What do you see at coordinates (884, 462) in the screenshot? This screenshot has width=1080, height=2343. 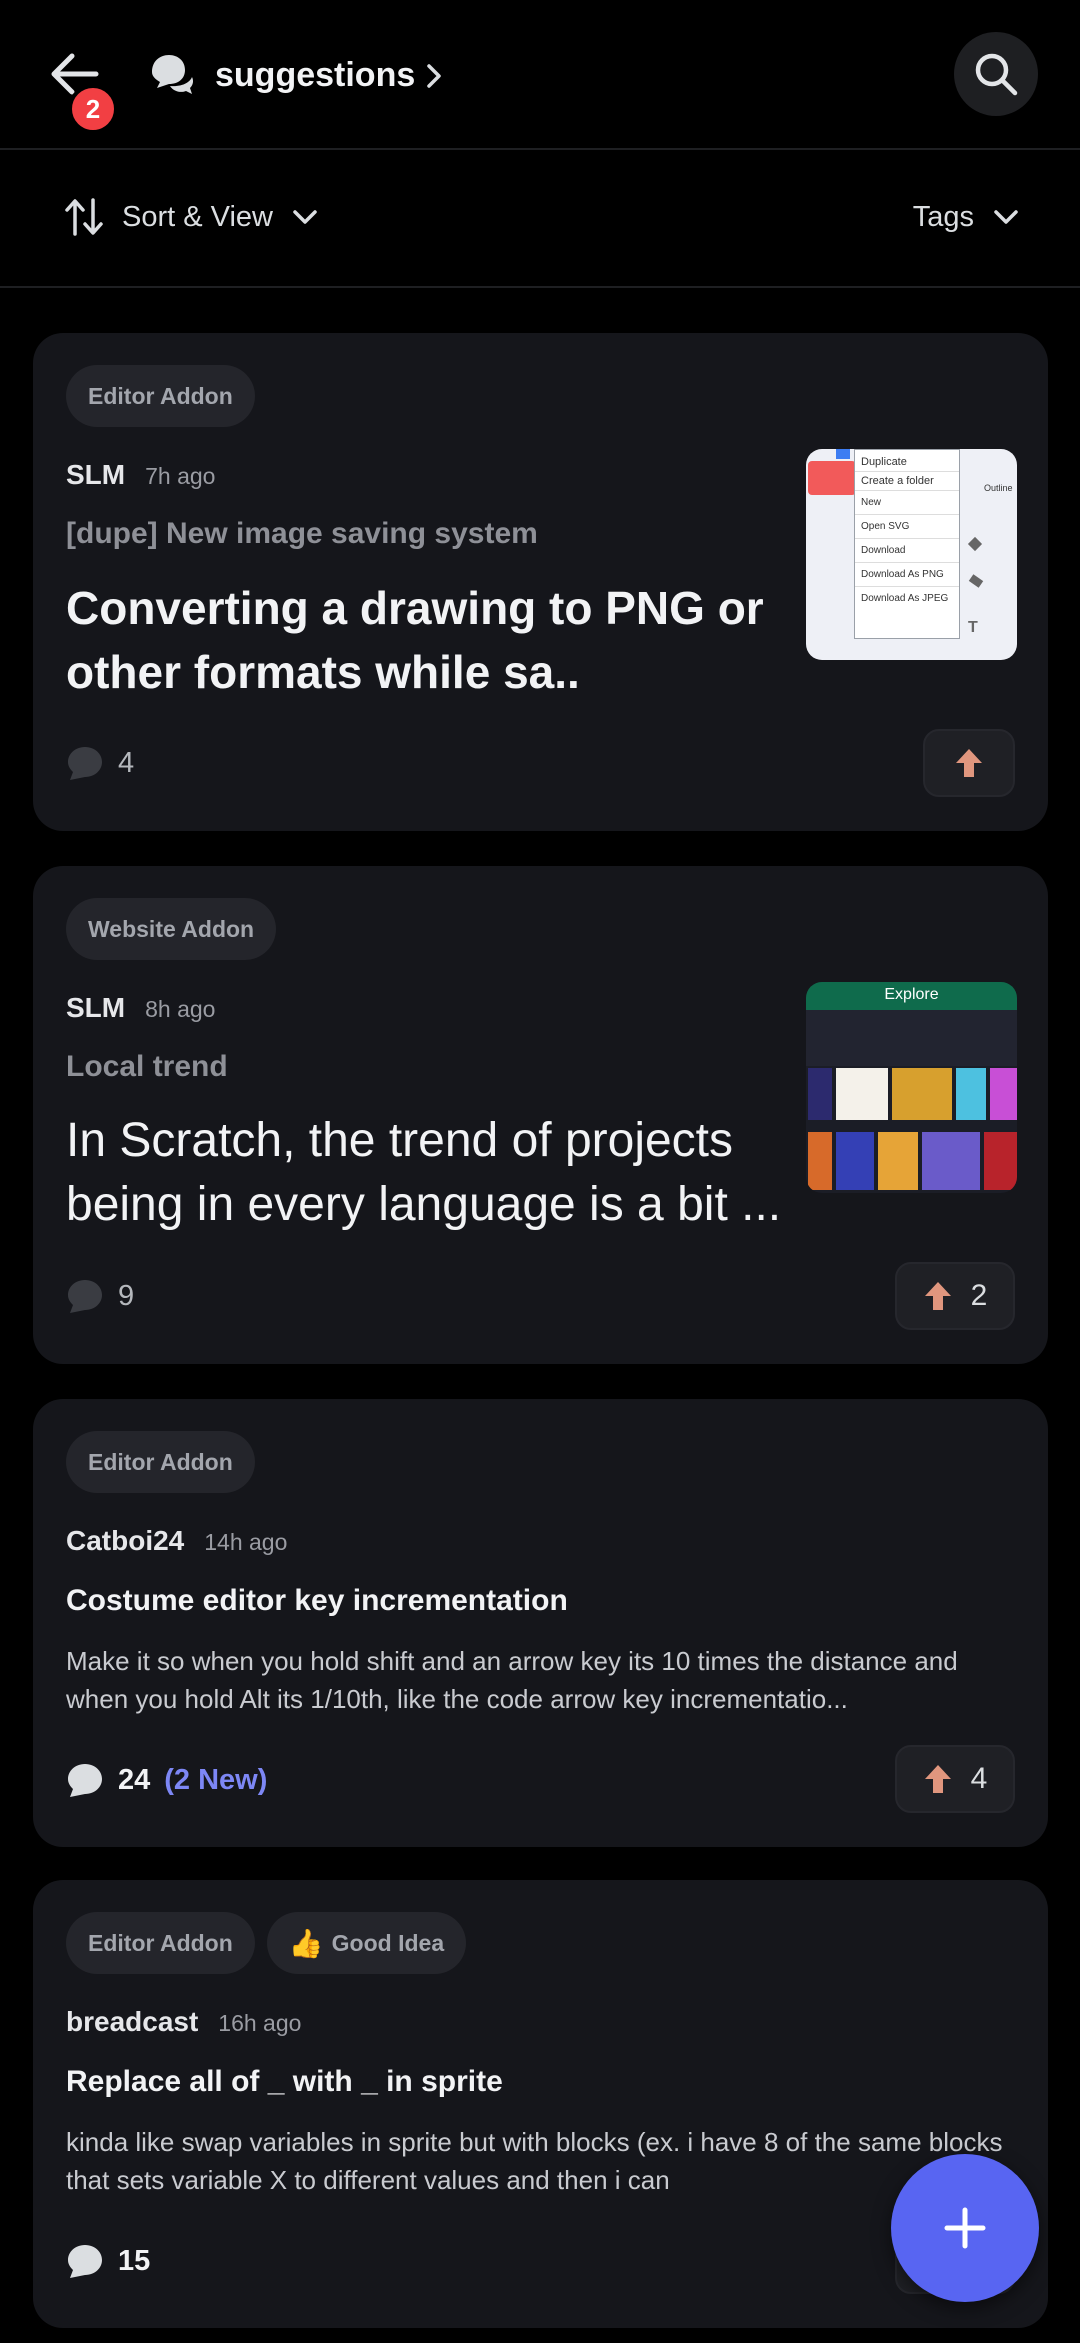 I see `thumb-menu-item: Duplicate` at bounding box center [884, 462].